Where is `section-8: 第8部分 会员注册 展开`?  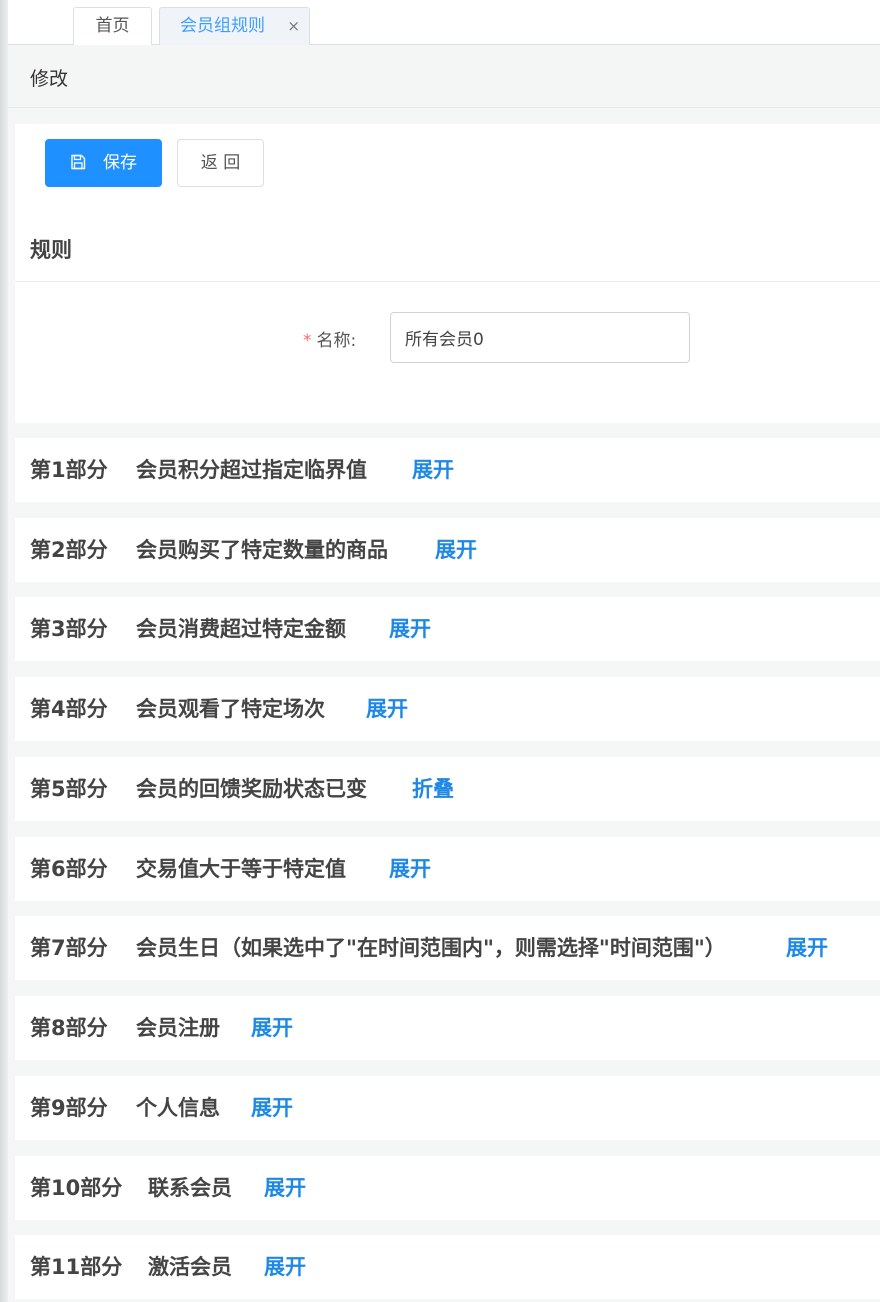
section-8: 第8部分 会员注册 展开 is located at coordinates (447, 1028).